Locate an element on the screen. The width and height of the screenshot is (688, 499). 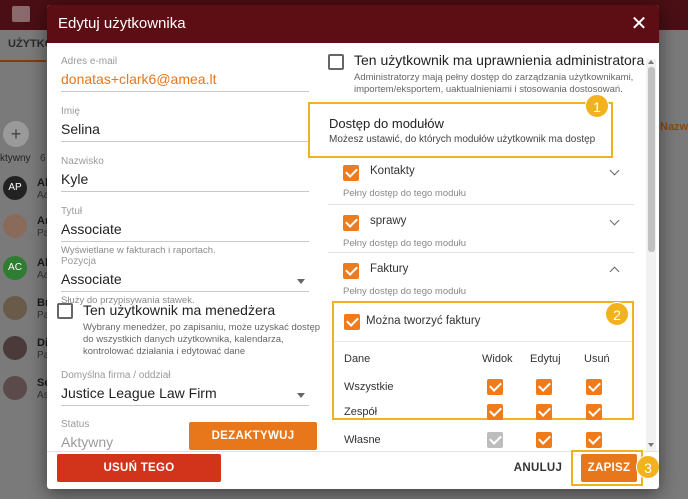
firm-dropdown-icon is located at coordinates (301, 395).